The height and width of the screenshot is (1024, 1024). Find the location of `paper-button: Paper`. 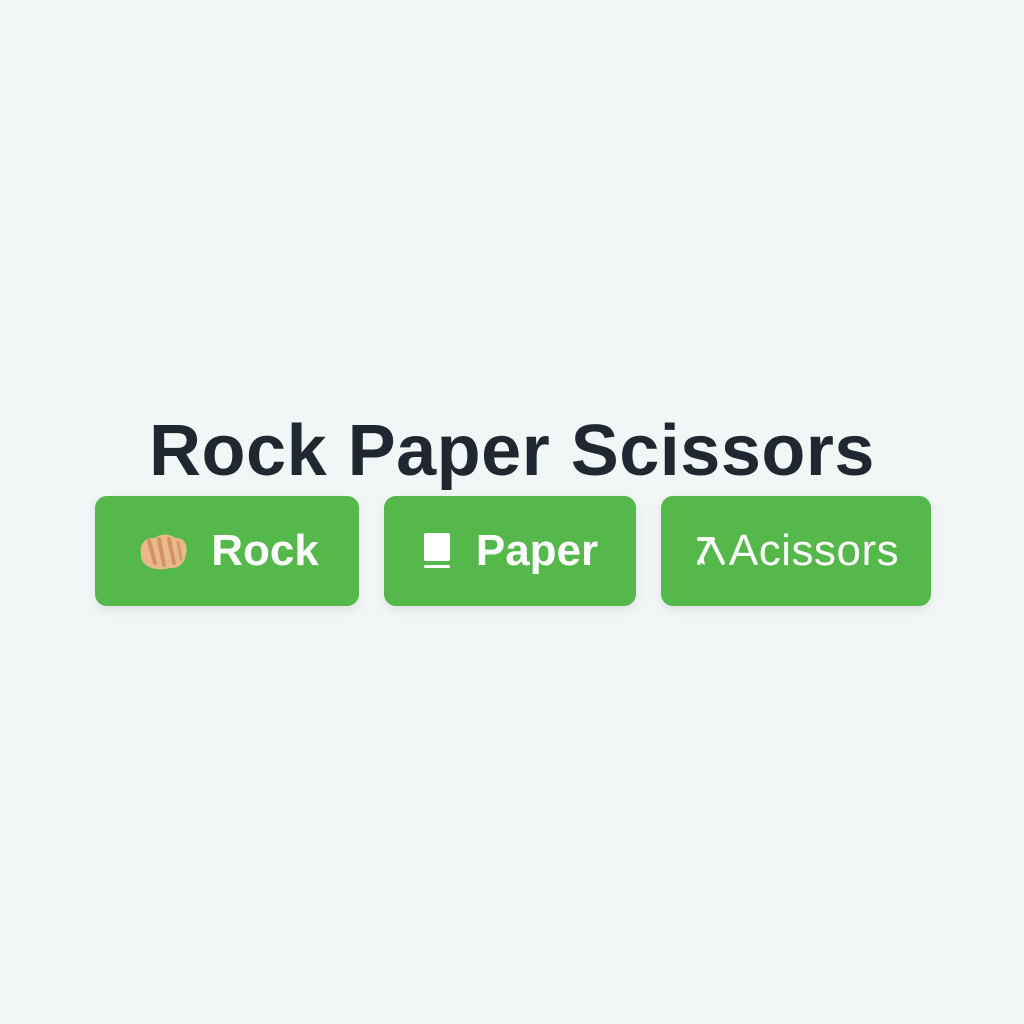

paper-button: Paper is located at coordinates (510, 551).